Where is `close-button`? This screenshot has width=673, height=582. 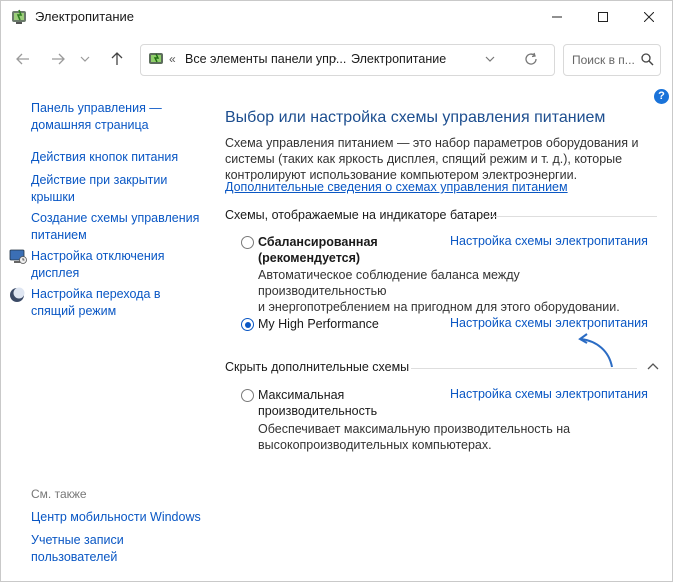 close-button is located at coordinates (649, 17).